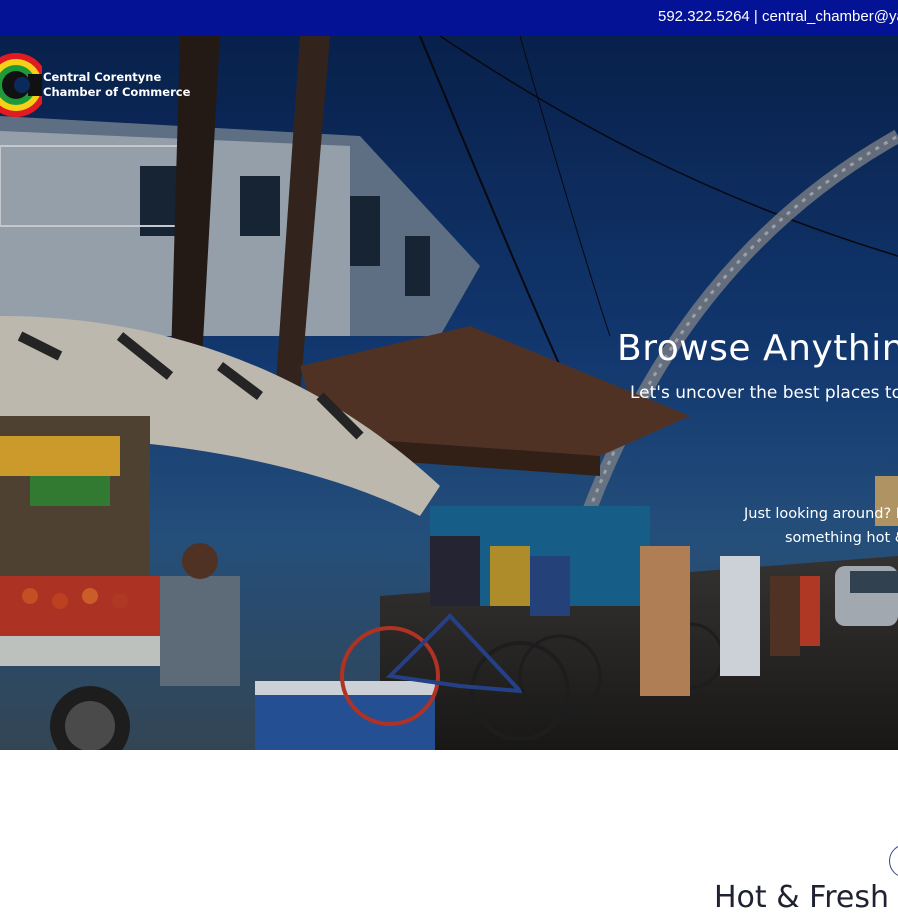 This screenshot has width=898, height=915. I want to click on section-circle-button, so click(893, 861).